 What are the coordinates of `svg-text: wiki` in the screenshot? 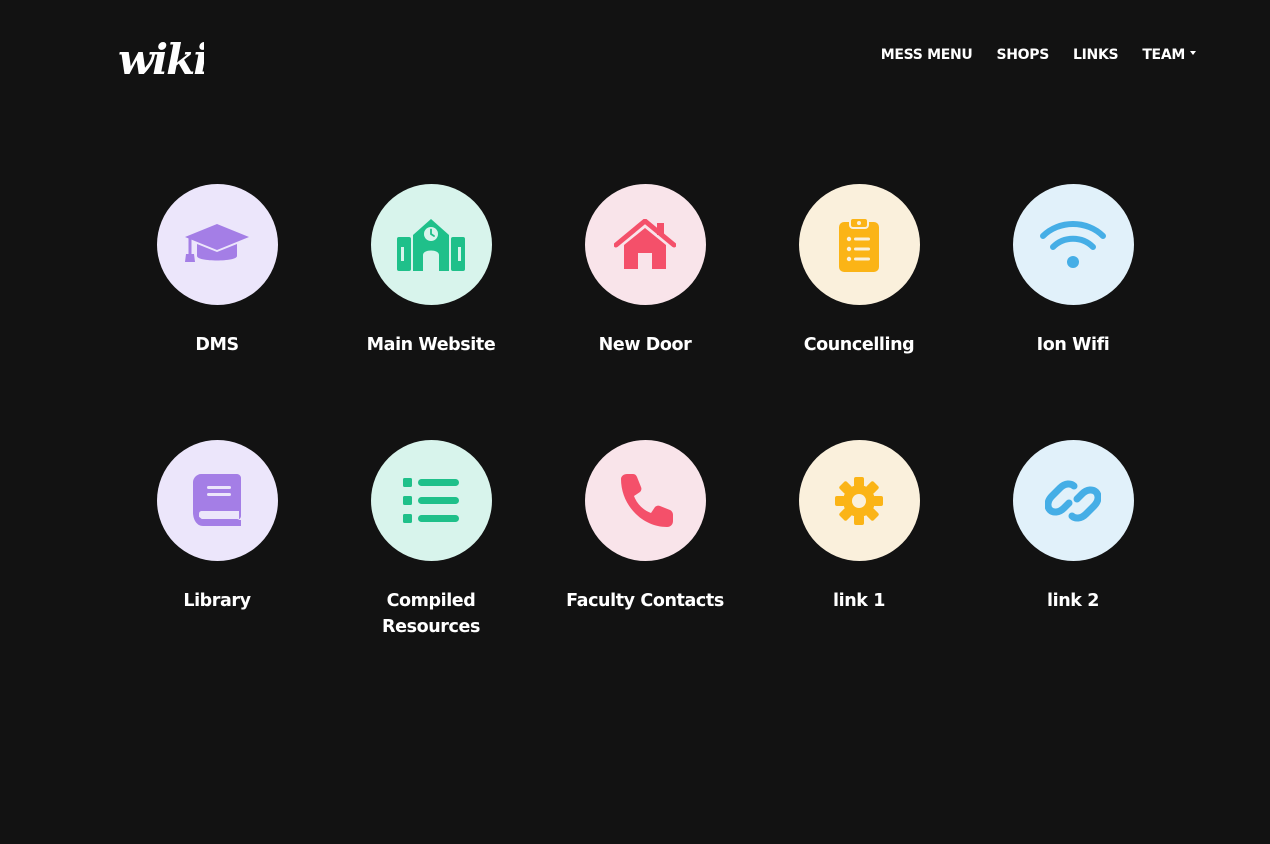 It's located at (161, 58).